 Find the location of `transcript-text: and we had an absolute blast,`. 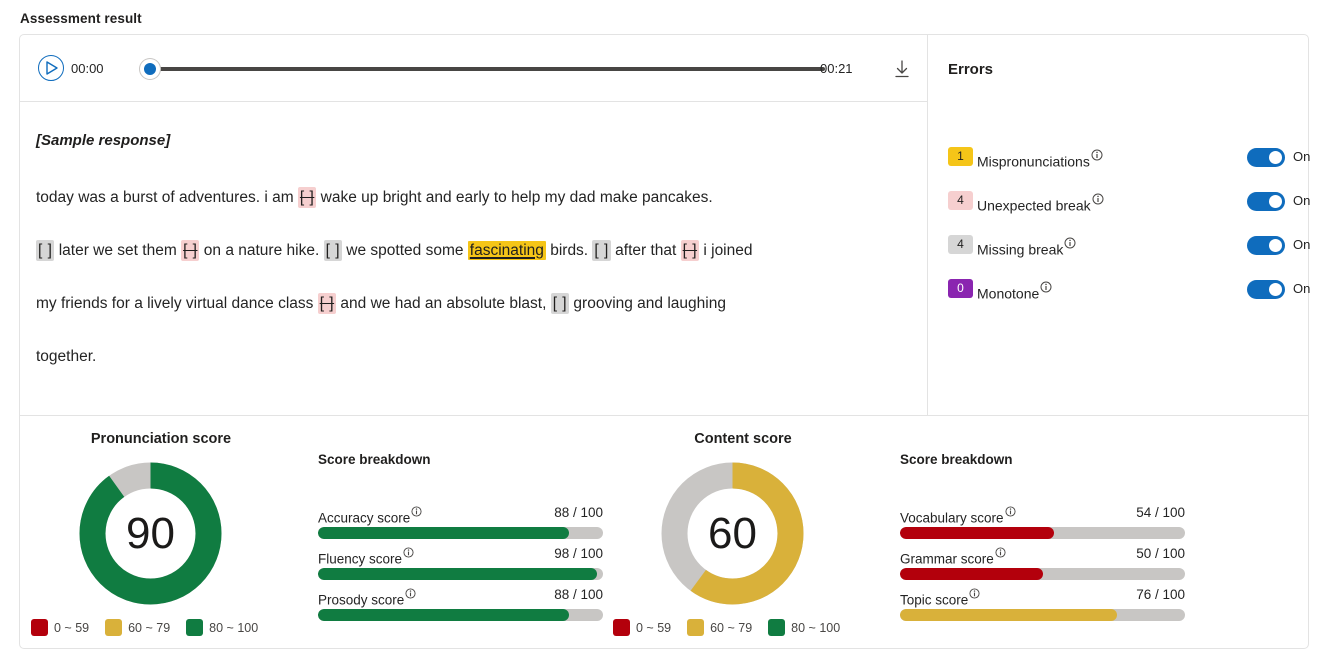

transcript-text: and we had an absolute blast, is located at coordinates (443, 303).